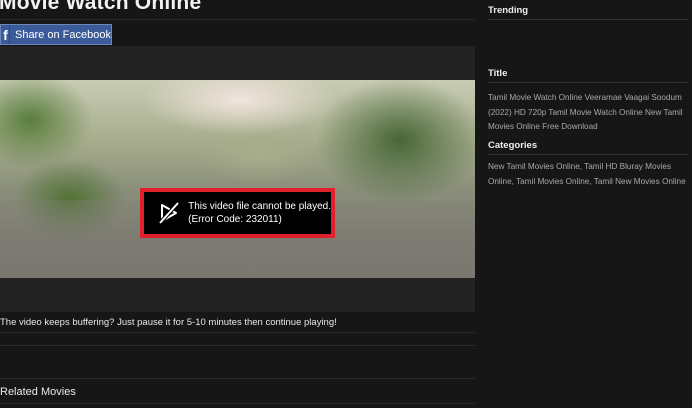 This screenshot has width=692, height=408. Describe the element at coordinates (62, 34) in the screenshot. I see `share-button-label: Share on Facebook` at that location.